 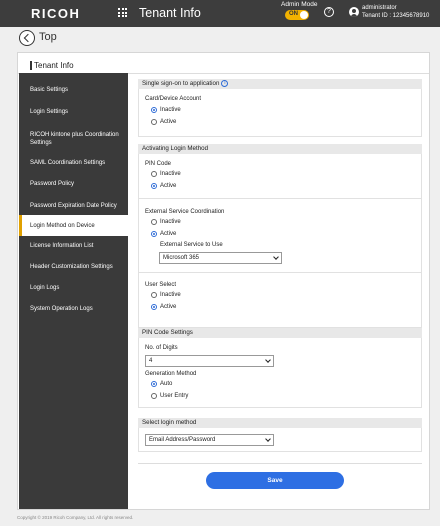 I want to click on generation-auto-label: Auto, so click(x=166, y=384).